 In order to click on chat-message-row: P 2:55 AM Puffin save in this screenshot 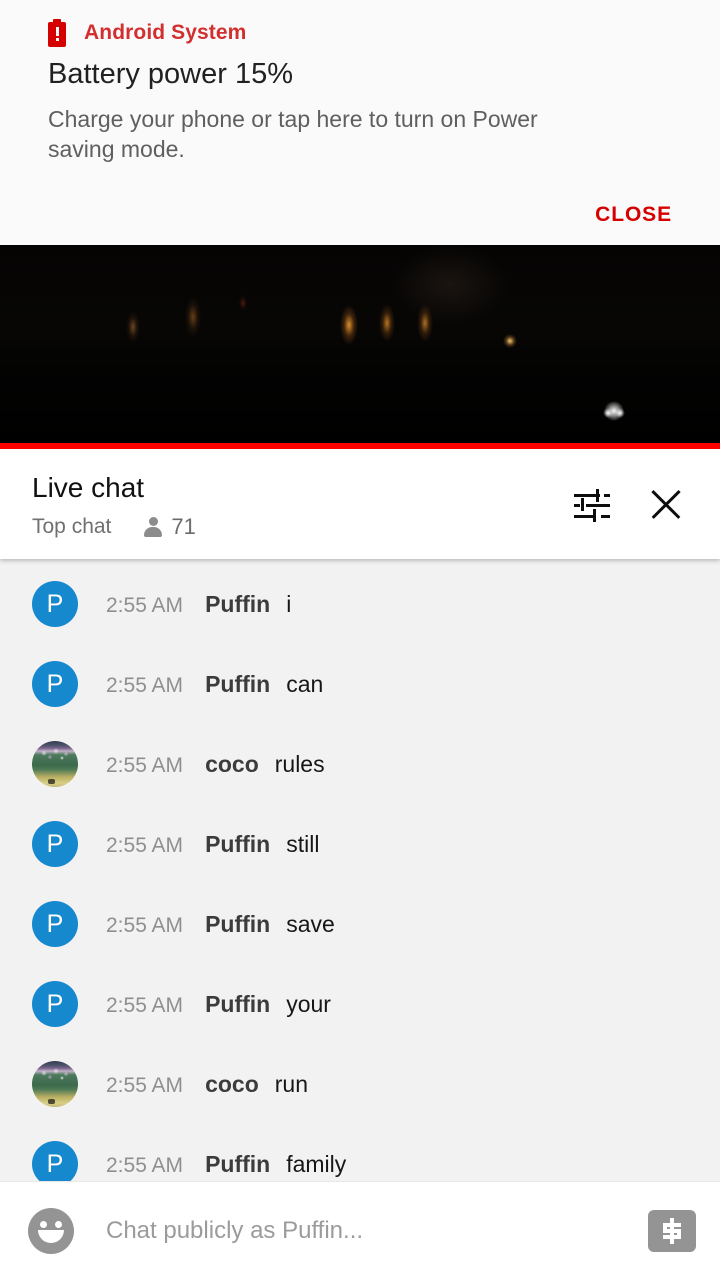, I will do `click(360, 924)`.